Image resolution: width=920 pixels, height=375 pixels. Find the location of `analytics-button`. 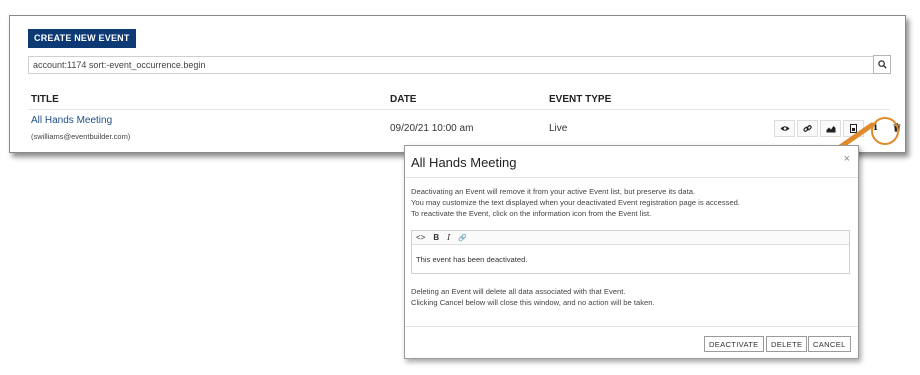

analytics-button is located at coordinates (830, 128).